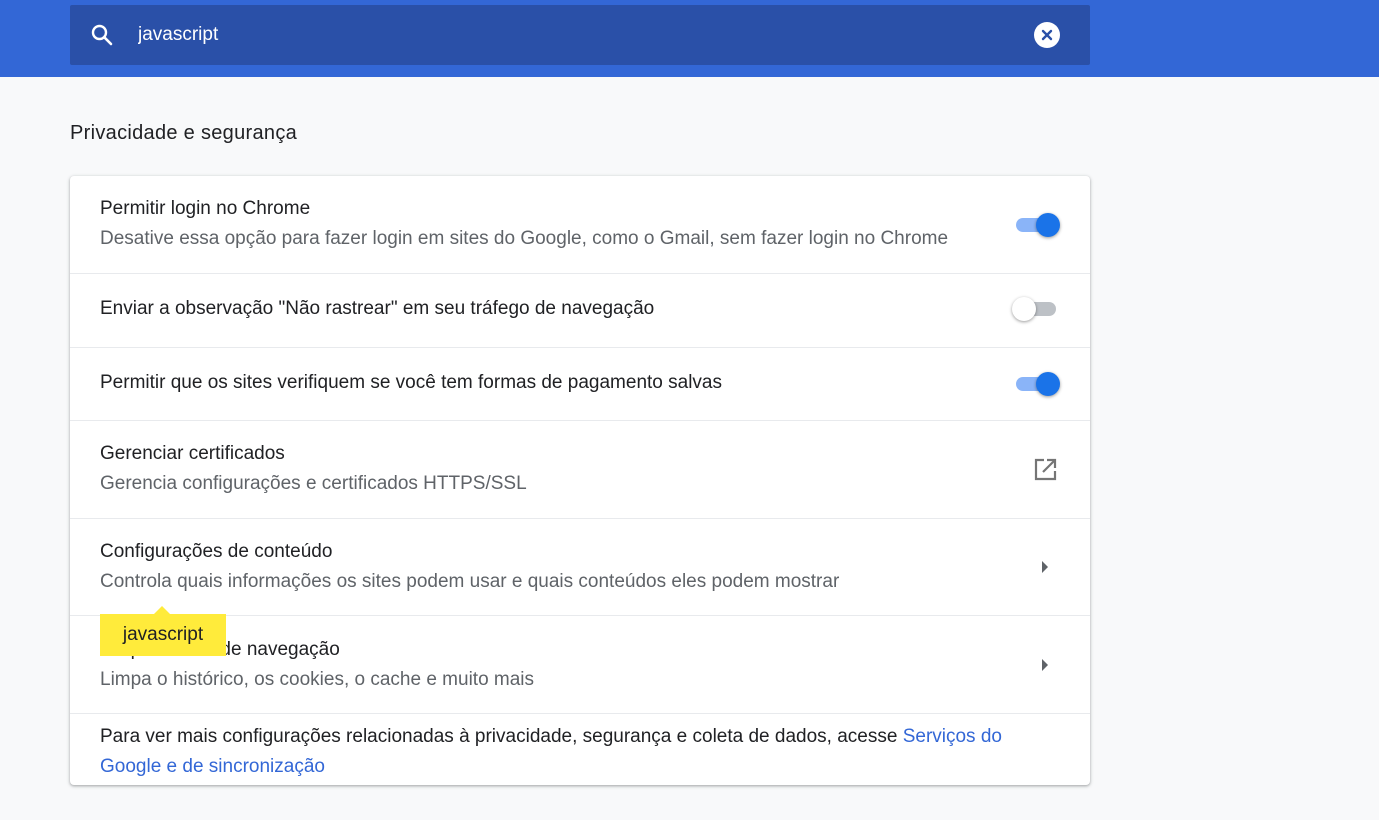  I want to click on search-highlight-tooltip: javascript, so click(163, 631).